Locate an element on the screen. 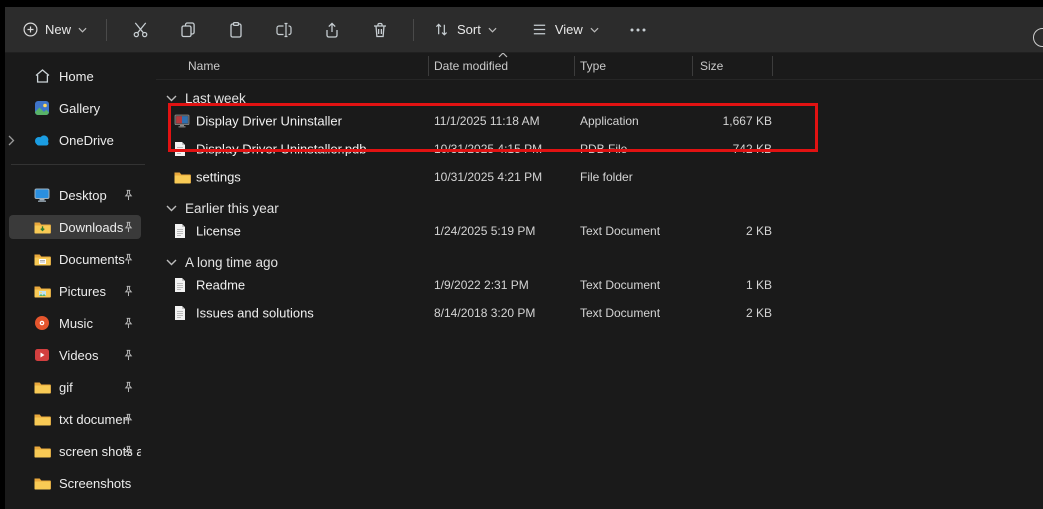  delete-icon is located at coordinates (380, 30).